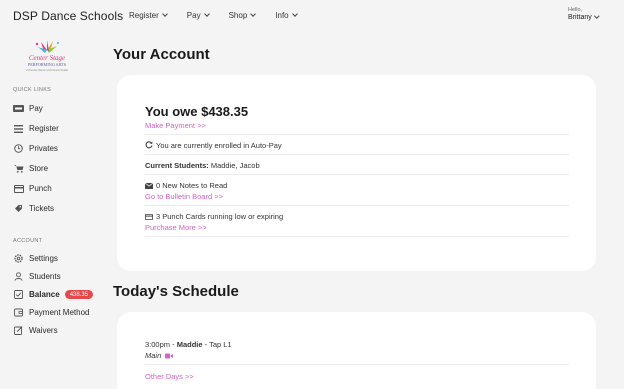 This screenshot has height=389, width=624. What do you see at coordinates (18, 330) in the screenshot?
I see `edit-icon` at bounding box center [18, 330].